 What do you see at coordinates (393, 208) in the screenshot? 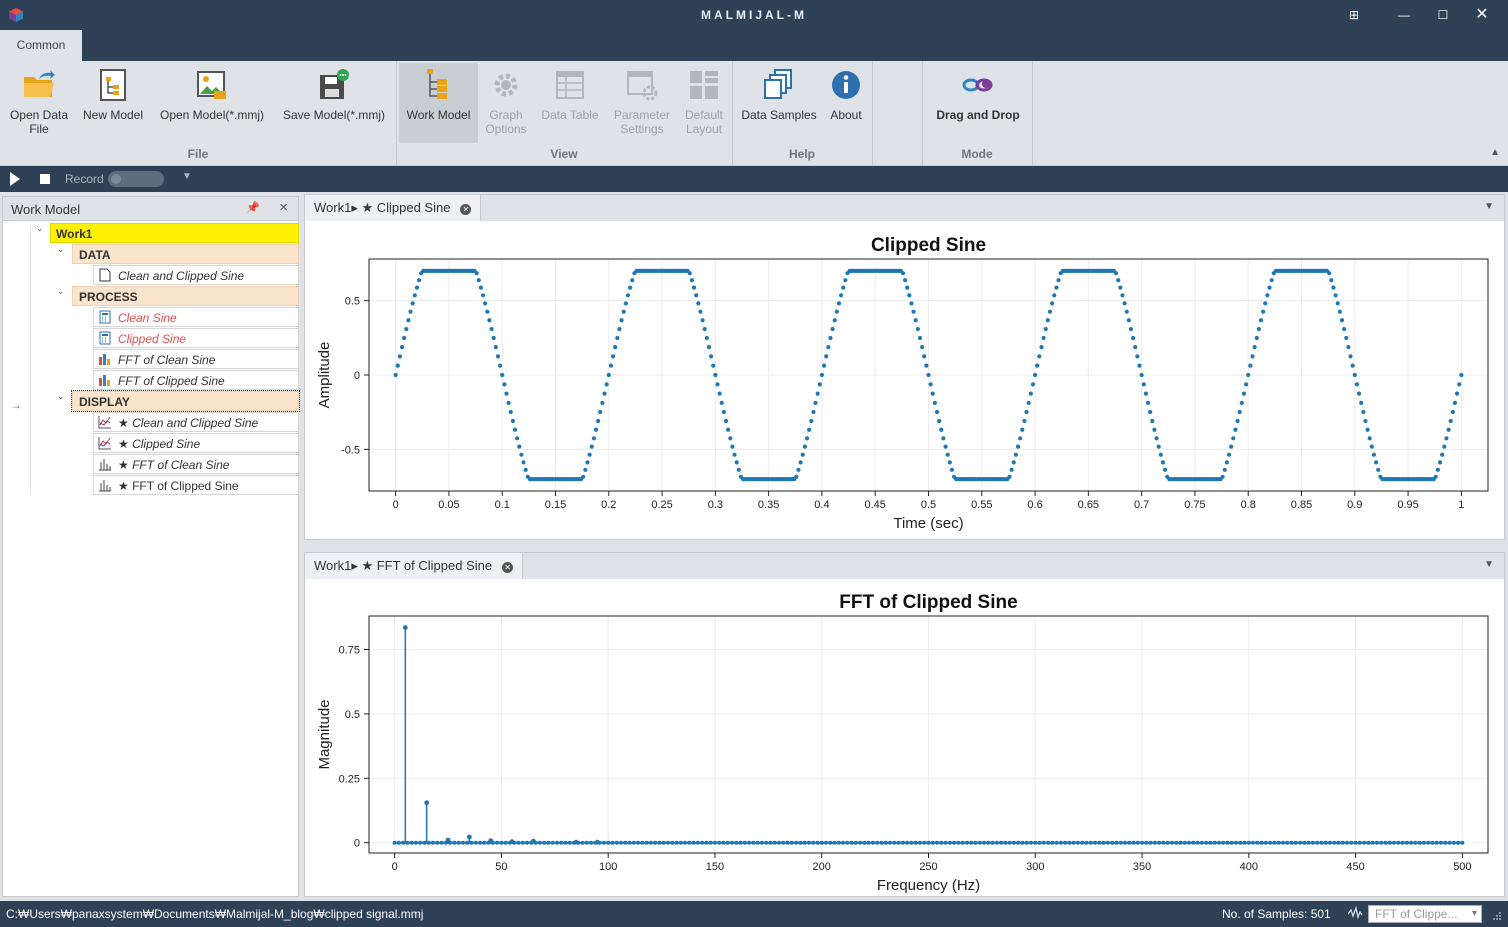
I see `doc-tab-clipped-sine: Work1▸ ★ Clipped Sine ✕` at bounding box center [393, 208].